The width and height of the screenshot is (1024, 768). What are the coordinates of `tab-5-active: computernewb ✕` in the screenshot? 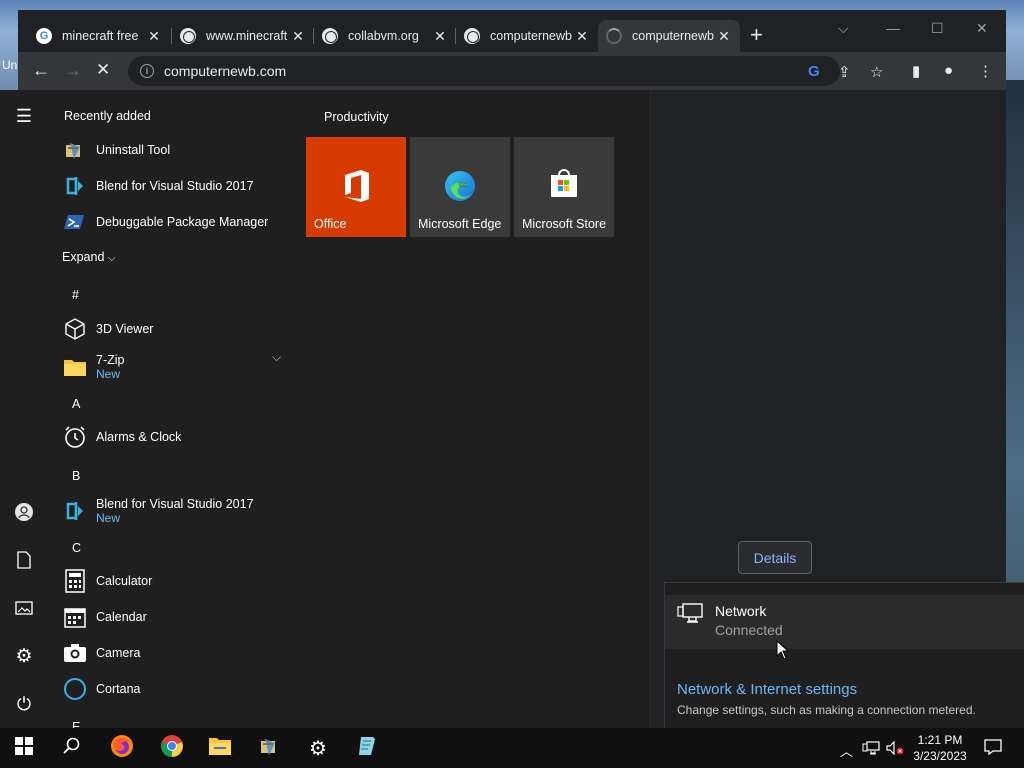 It's located at (669, 36).